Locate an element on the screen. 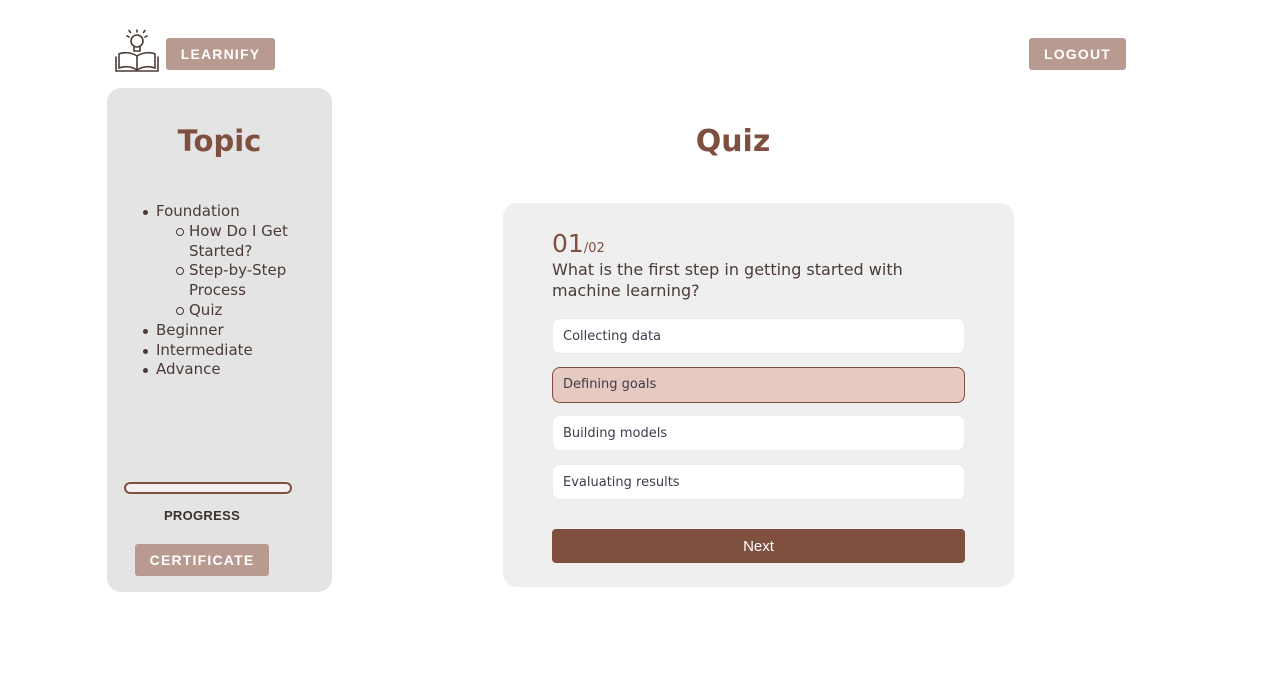 The image size is (1282, 678). subtopic-item-step-by-step: Step-by-Step Process is located at coordinates (249, 281).